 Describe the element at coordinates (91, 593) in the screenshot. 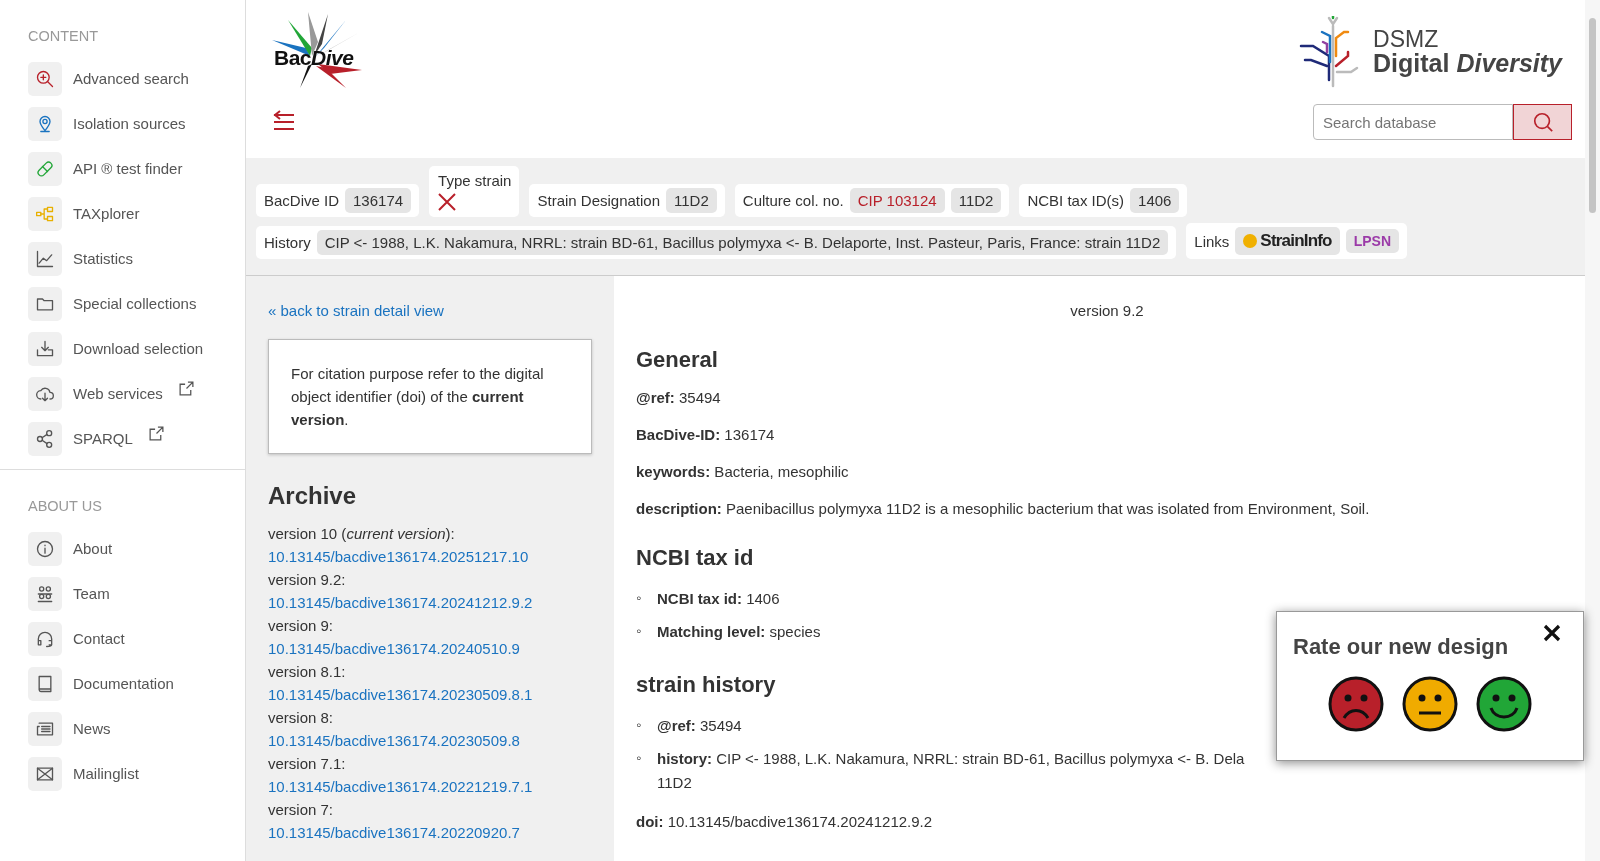

I see `menu-item: Team` at that location.